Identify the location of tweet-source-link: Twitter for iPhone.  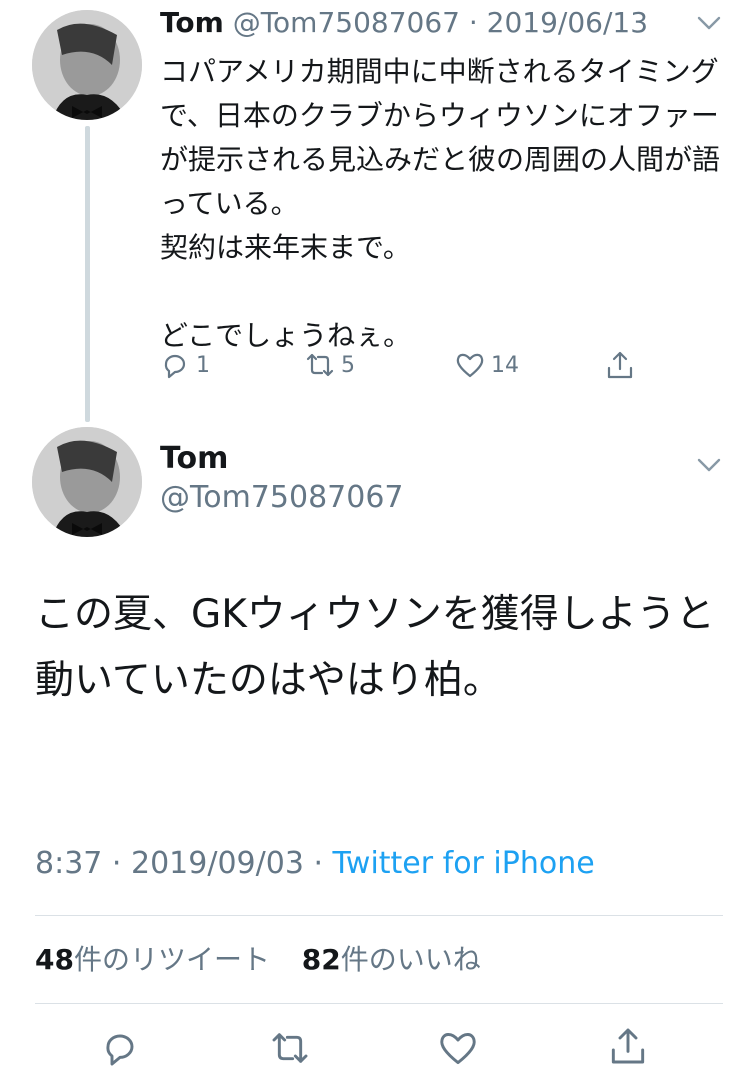
(464, 863).